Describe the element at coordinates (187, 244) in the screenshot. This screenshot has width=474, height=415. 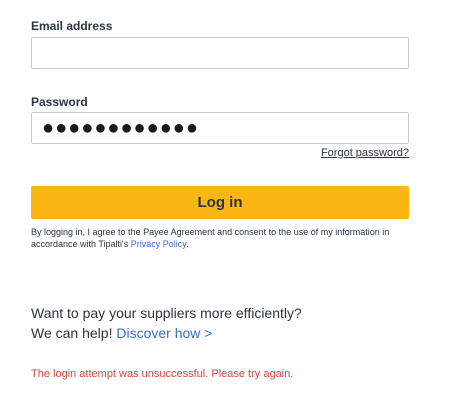
I see `consent-suffix: .` at that location.